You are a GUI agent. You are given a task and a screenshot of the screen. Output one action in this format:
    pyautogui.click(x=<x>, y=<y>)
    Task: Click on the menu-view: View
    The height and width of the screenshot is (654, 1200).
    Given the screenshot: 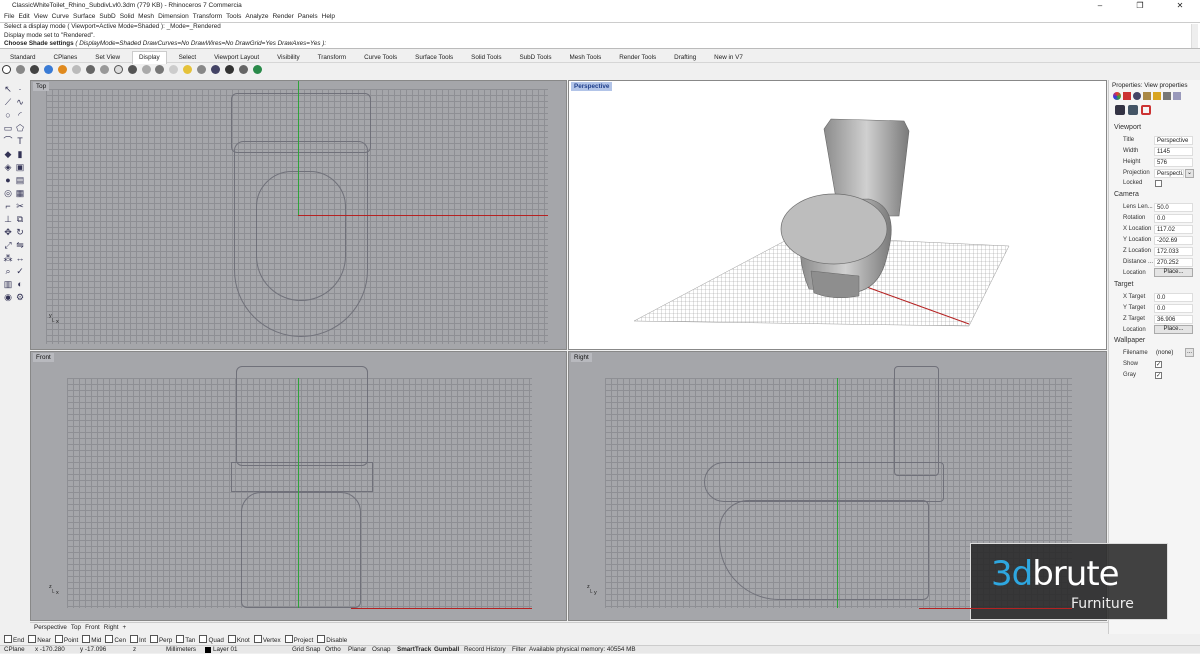 What is the action you would take?
    pyautogui.click(x=41, y=17)
    